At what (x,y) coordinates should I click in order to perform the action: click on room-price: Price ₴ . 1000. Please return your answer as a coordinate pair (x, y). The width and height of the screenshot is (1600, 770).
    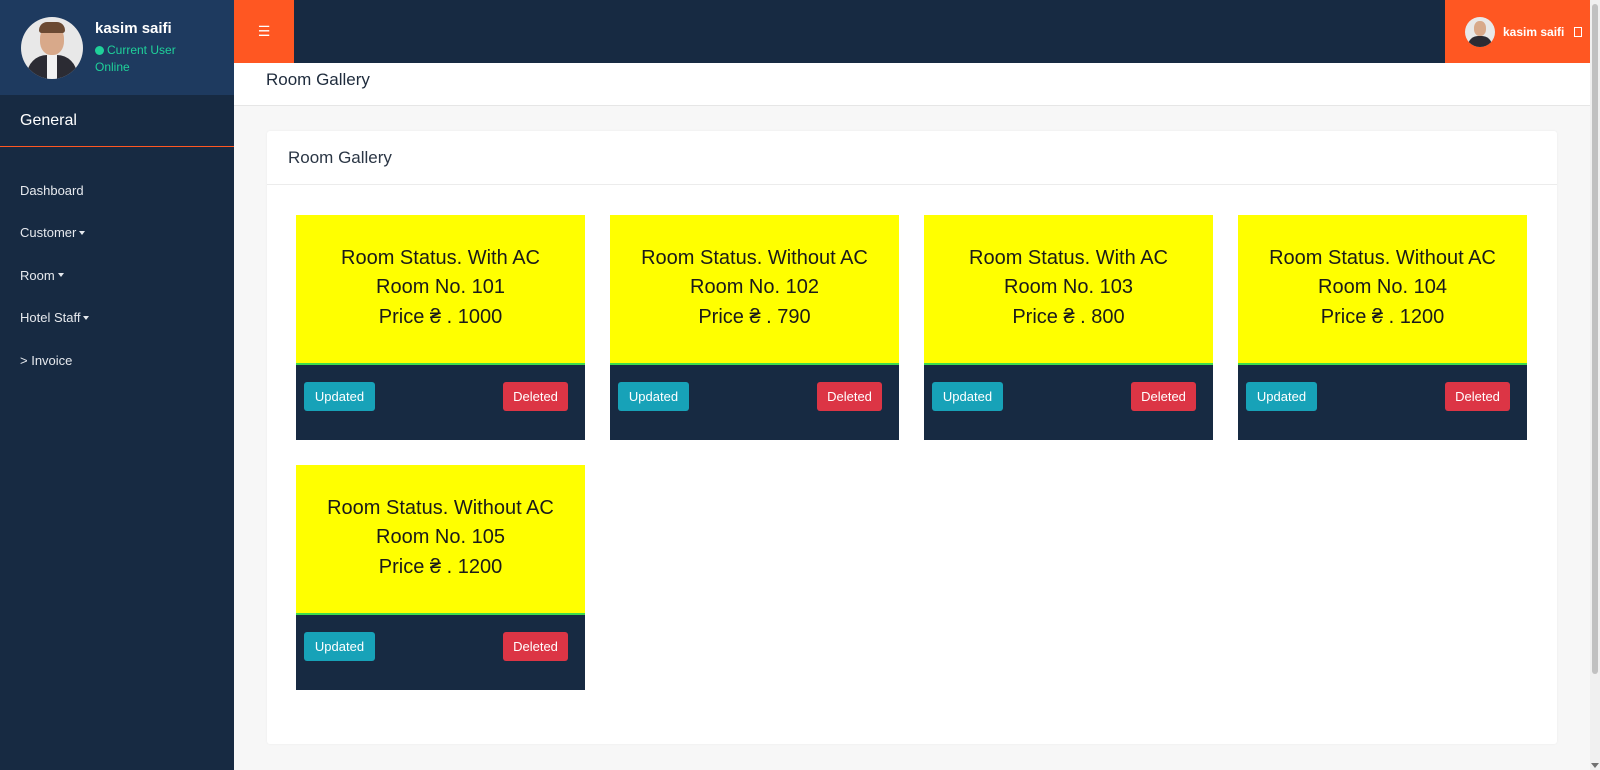
    Looking at the image, I should click on (440, 316).